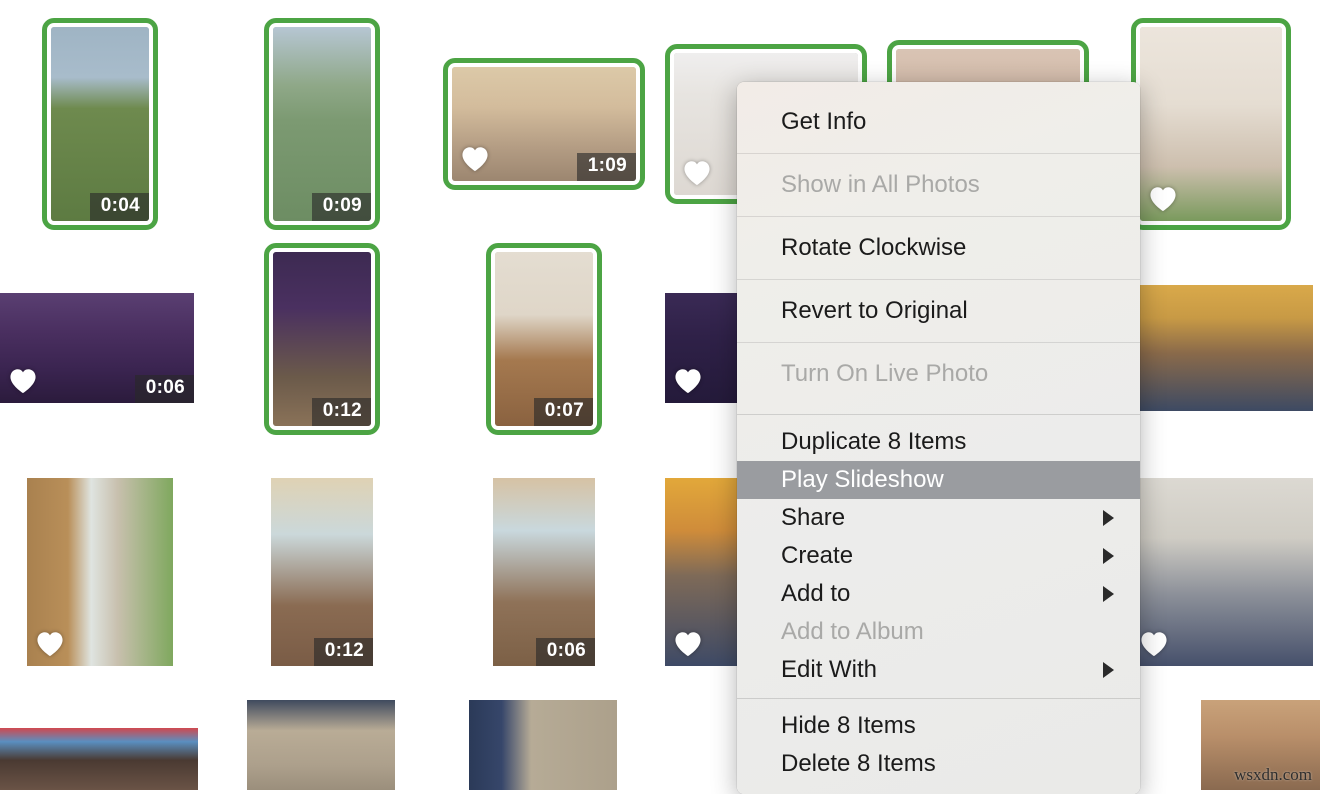 The width and height of the screenshot is (1320, 794). I want to click on menu-item-add-to-album: Add to Album, so click(938, 632).